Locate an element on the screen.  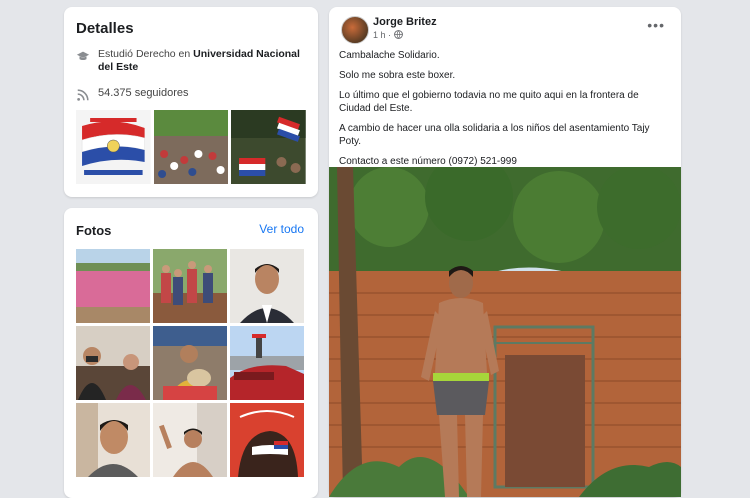
featured-photos is located at coordinates (191, 147).